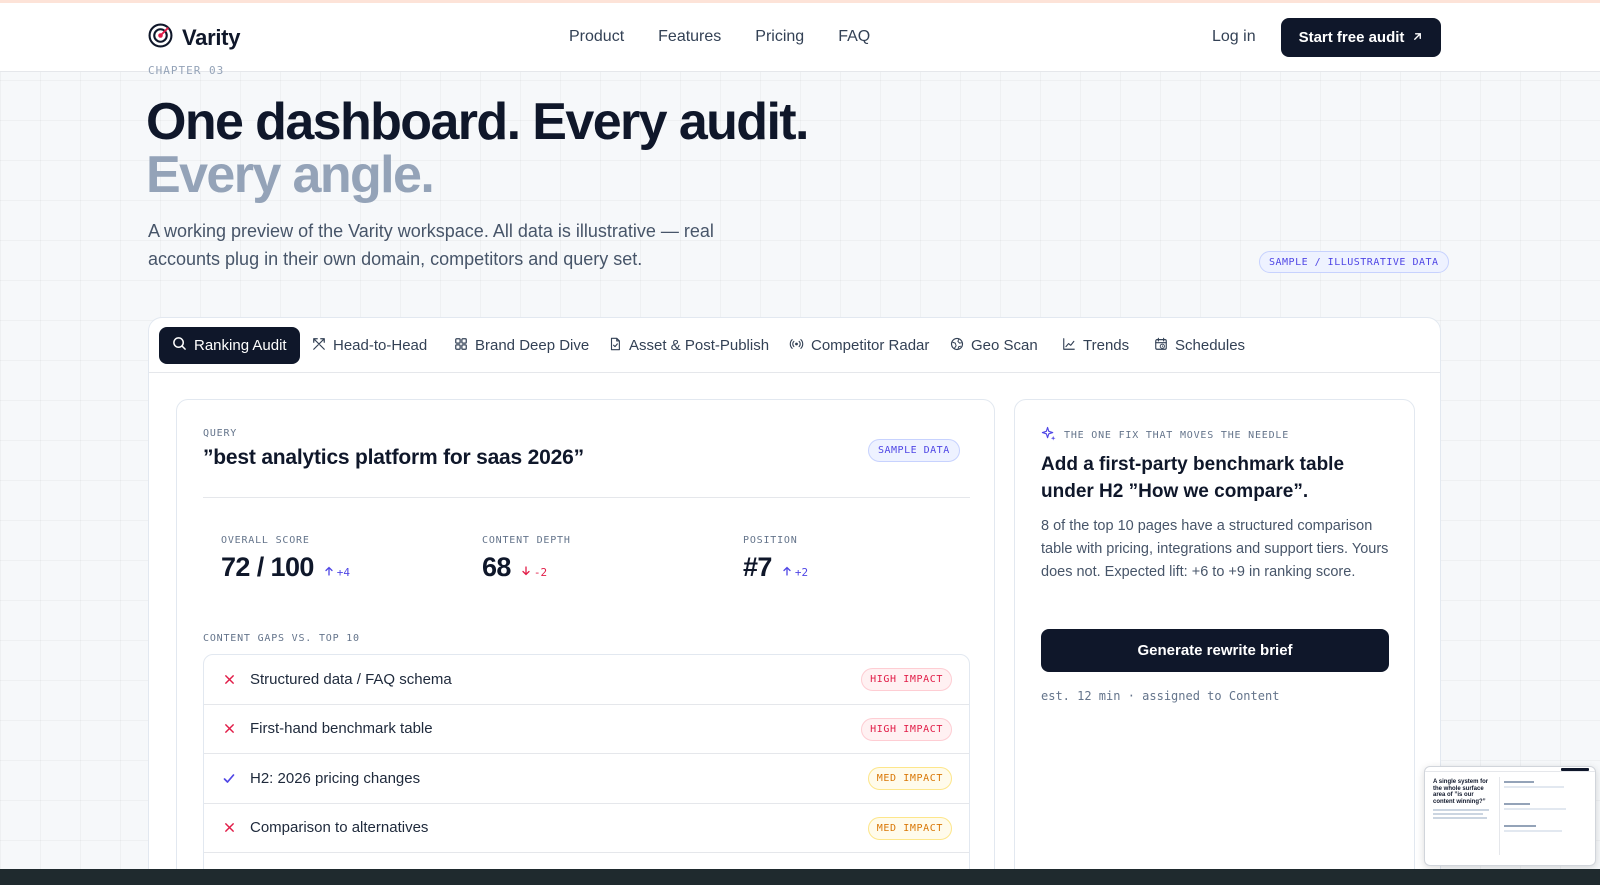  I want to click on gap-text: First-hand benchmark table, so click(341, 729).